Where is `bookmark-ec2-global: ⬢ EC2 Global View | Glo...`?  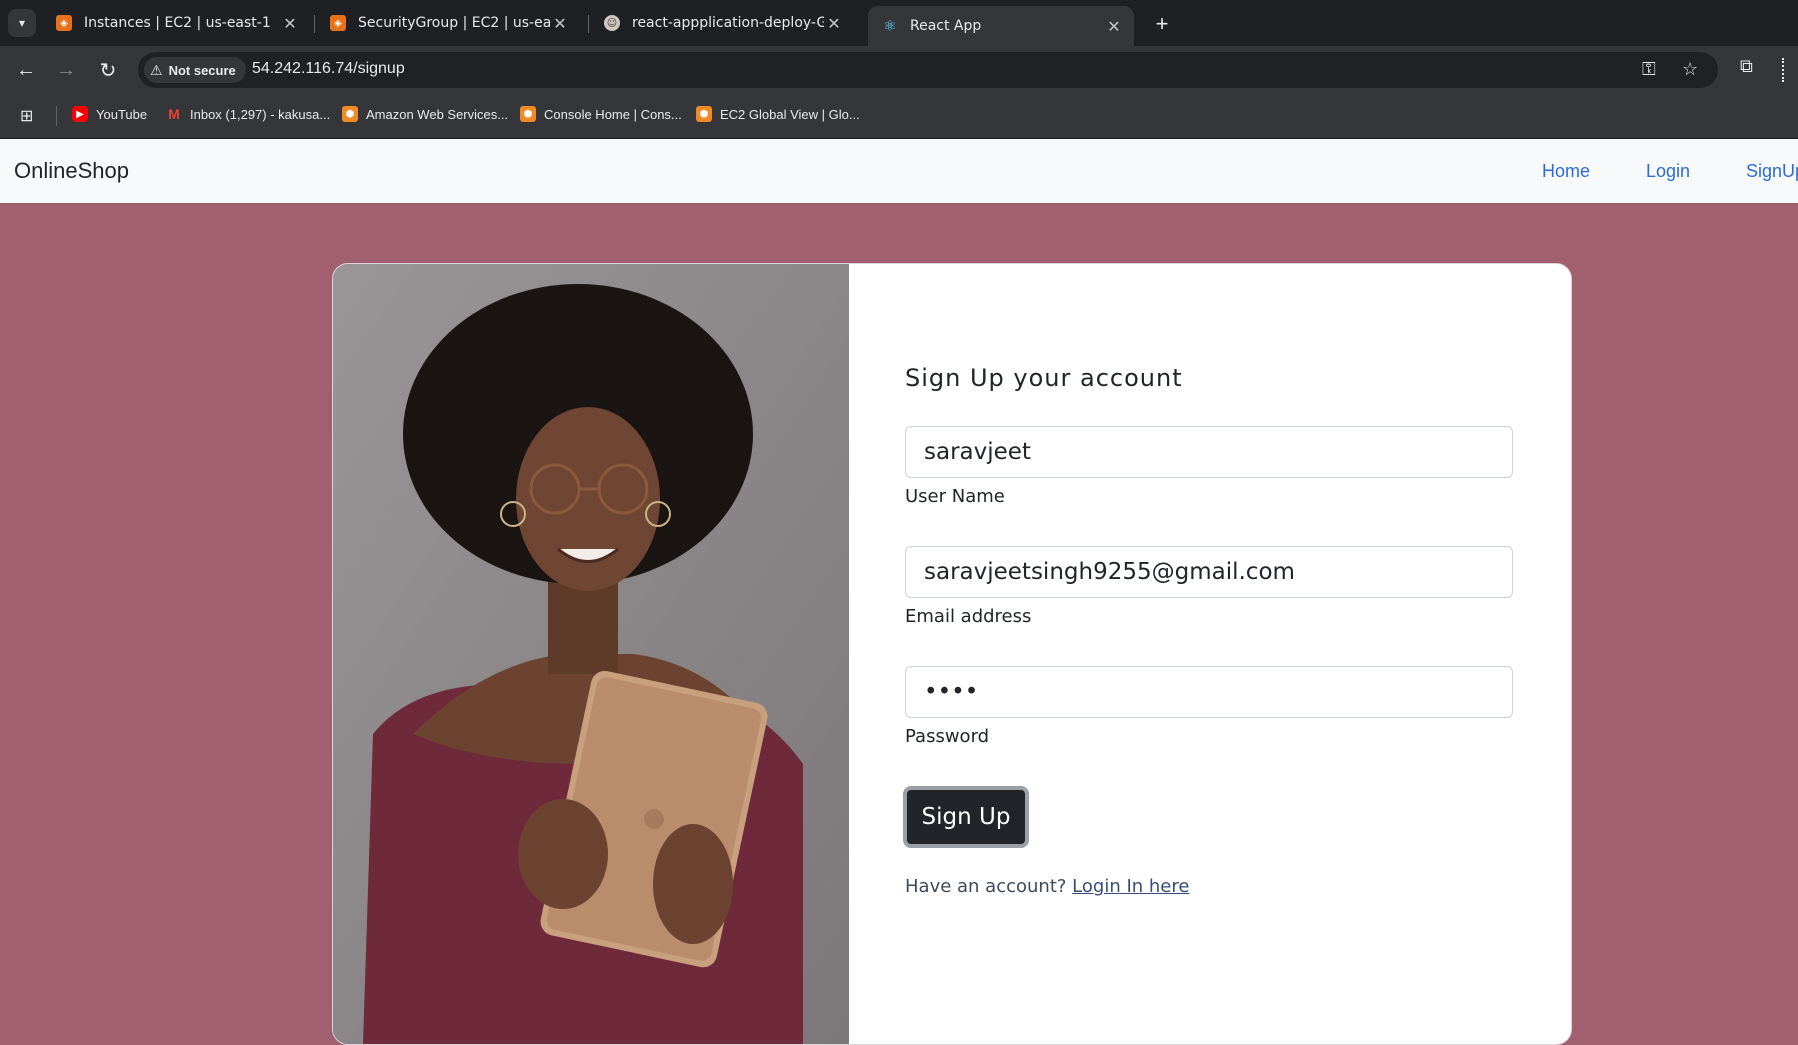
bookmark-ec2-global: ⬢ EC2 Global View | Glo... is located at coordinates (778, 114).